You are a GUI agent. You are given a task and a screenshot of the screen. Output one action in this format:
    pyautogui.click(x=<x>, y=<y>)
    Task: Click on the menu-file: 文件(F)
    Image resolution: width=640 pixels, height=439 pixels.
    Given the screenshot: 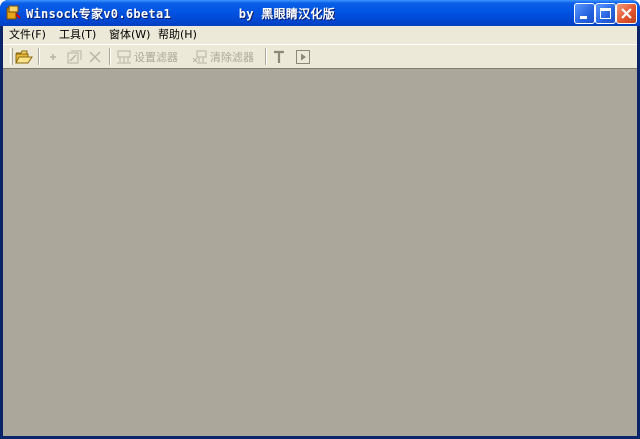 What is the action you would take?
    pyautogui.click(x=27, y=35)
    